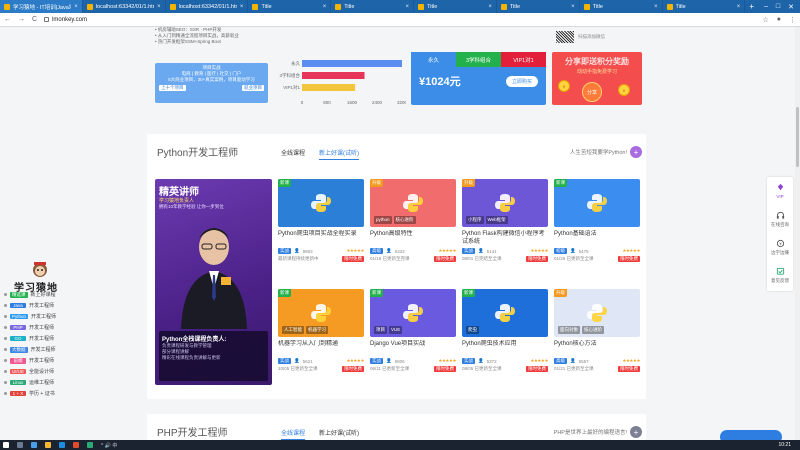 Image resolution: width=800 pixels, height=450 pixels. Describe the element at coordinates (505, 348) in the screenshot. I see `course-title: Python爬虫技术应用` at that location.